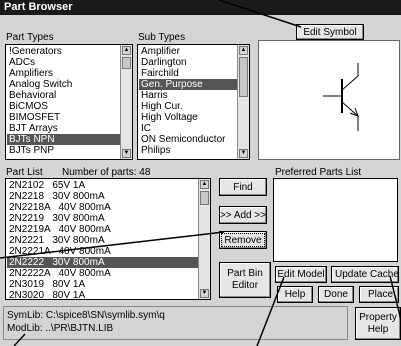 The width and height of the screenshot is (401, 346). I want to click on list-item: Gen. Purpose, so click(188, 84).